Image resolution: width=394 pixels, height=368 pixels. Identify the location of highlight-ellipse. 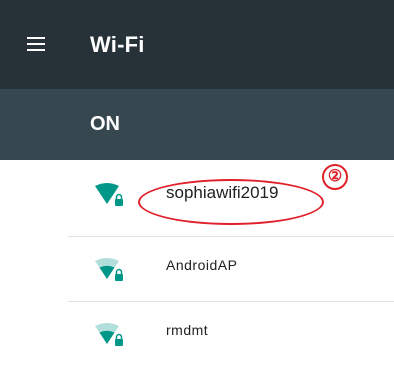
(231, 202).